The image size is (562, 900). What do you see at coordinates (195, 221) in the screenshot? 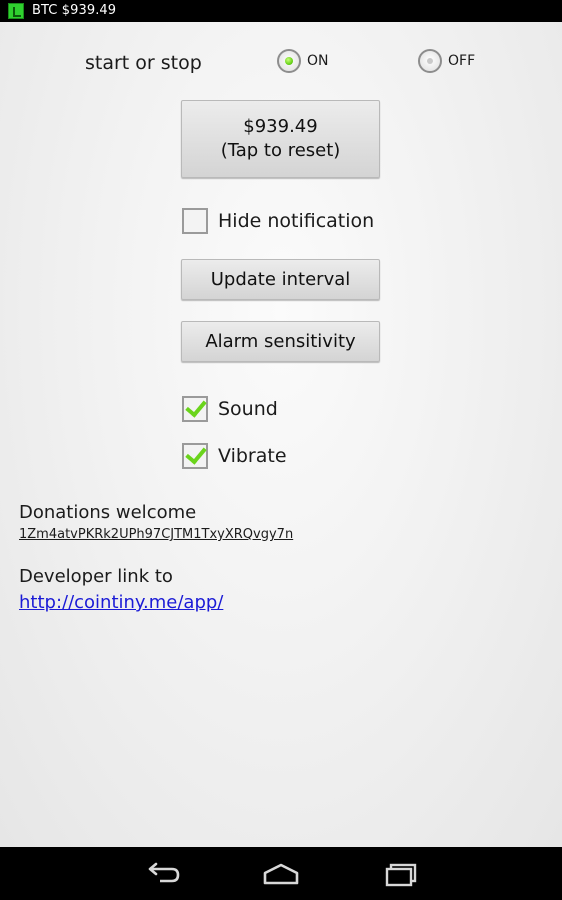
I see `hide-notification-checkbox` at bounding box center [195, 221].